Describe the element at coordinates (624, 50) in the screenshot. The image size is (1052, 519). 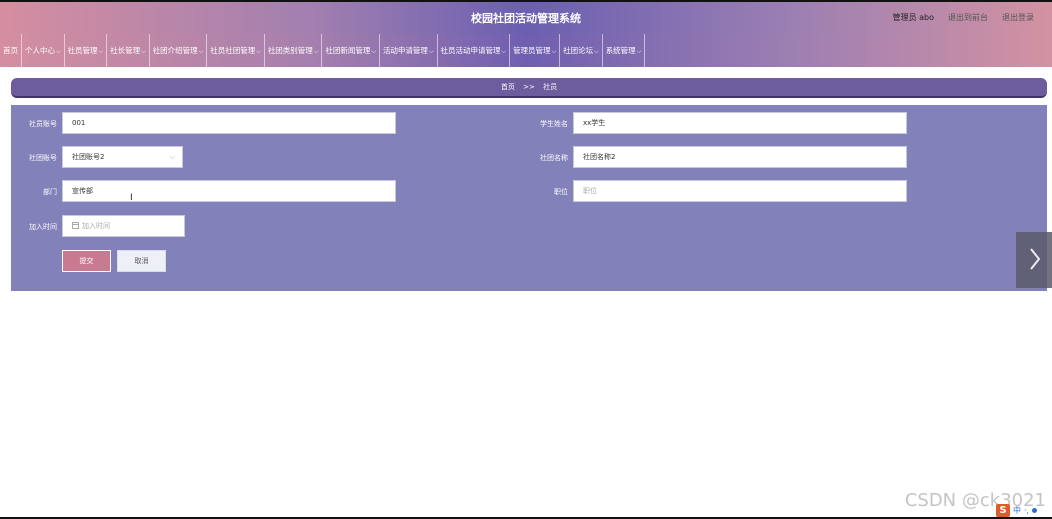
I see `nav-item-system-mgmt: 系统管理⌵` at that location.